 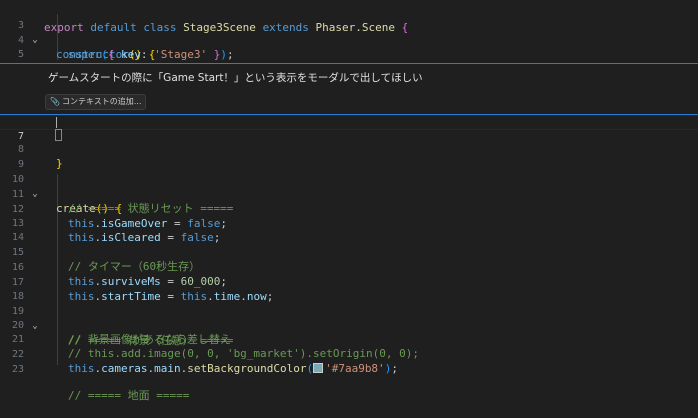 What do you see at coordinates (56, 122) in the screenshot?
I see `text-cursor` at bounding box center [56, 122].